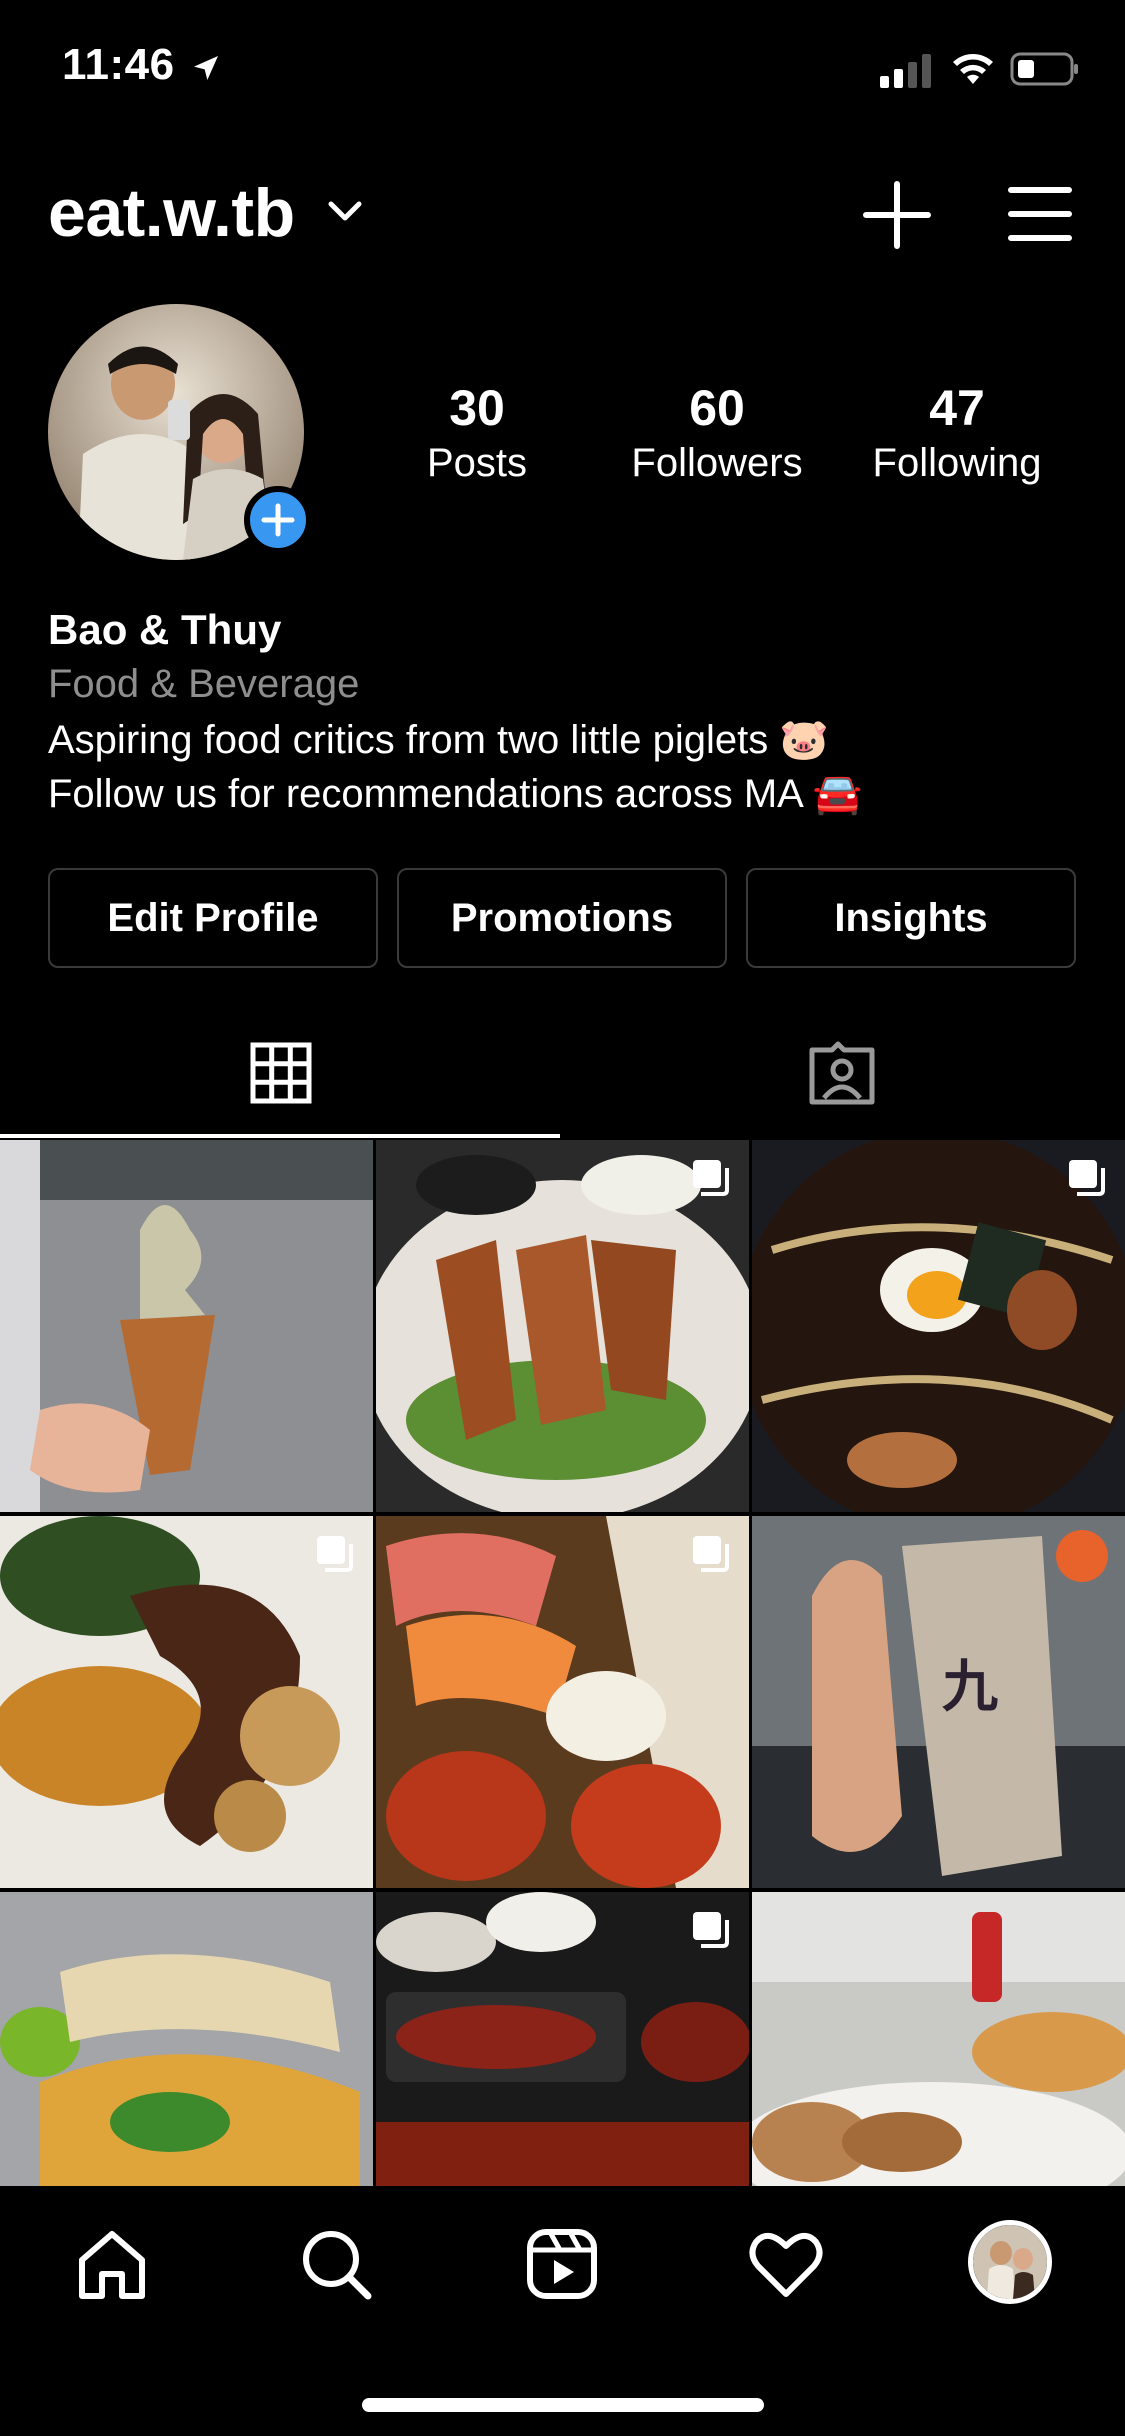 The image size is (1125, 2436). What do you see at coordinates (786, 2264) in the screenshot?
I see `heart-icon` at bounding box center [786, 2264].